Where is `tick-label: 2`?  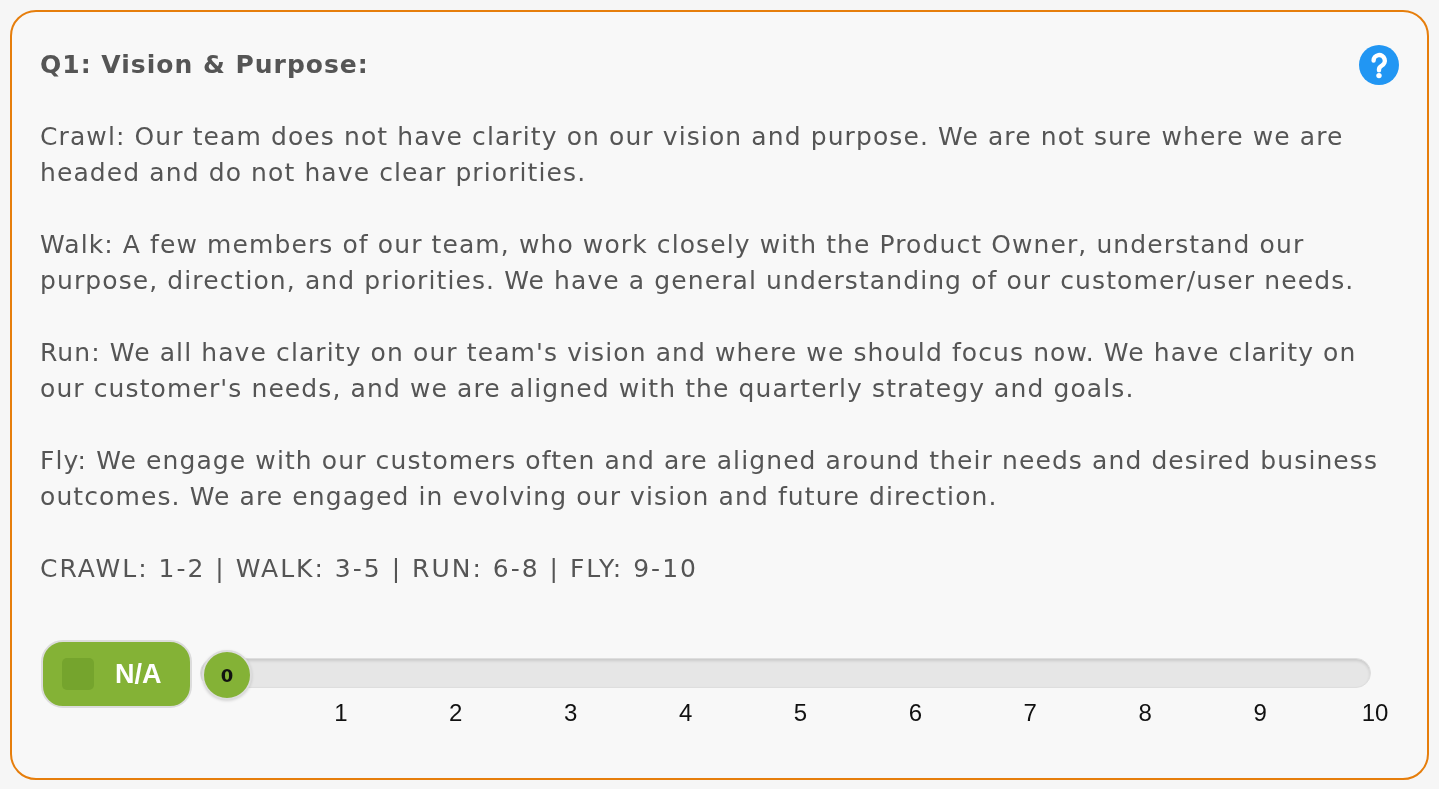 tick-label: 2 is located at coordinates (456, 713).